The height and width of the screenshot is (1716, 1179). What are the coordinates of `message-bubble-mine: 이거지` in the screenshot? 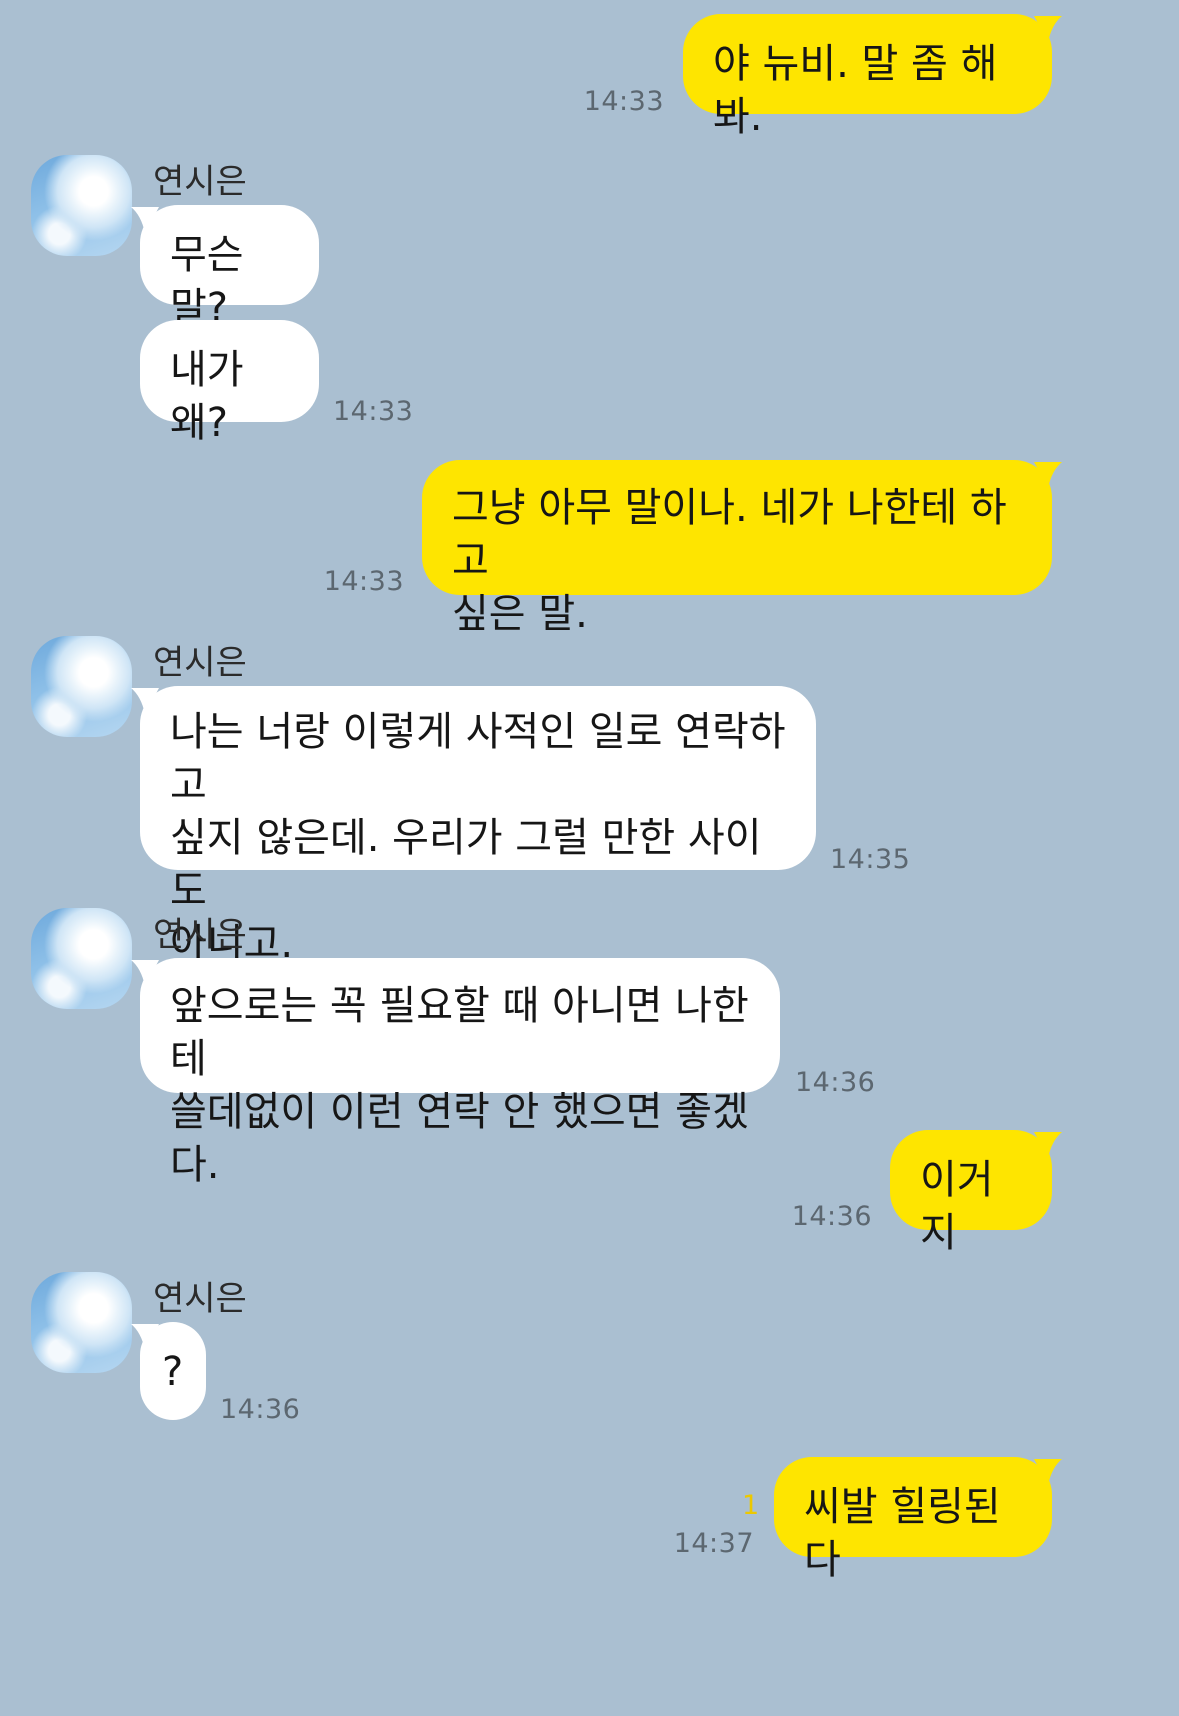 It's located at (971, 1193).